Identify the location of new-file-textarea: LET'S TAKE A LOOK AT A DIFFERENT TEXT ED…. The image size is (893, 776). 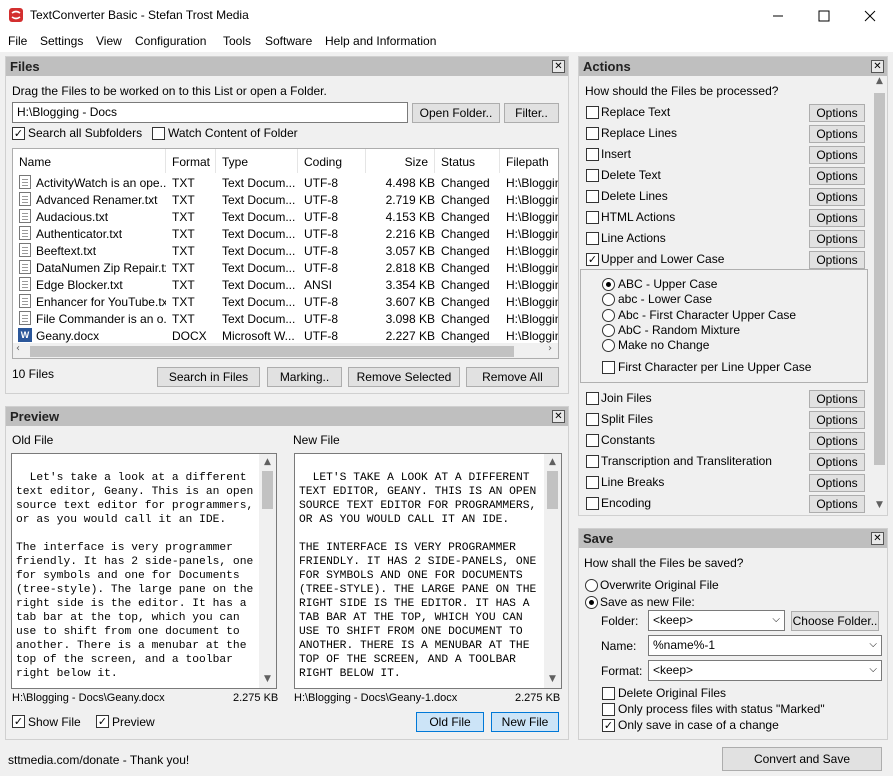
(428, 571).